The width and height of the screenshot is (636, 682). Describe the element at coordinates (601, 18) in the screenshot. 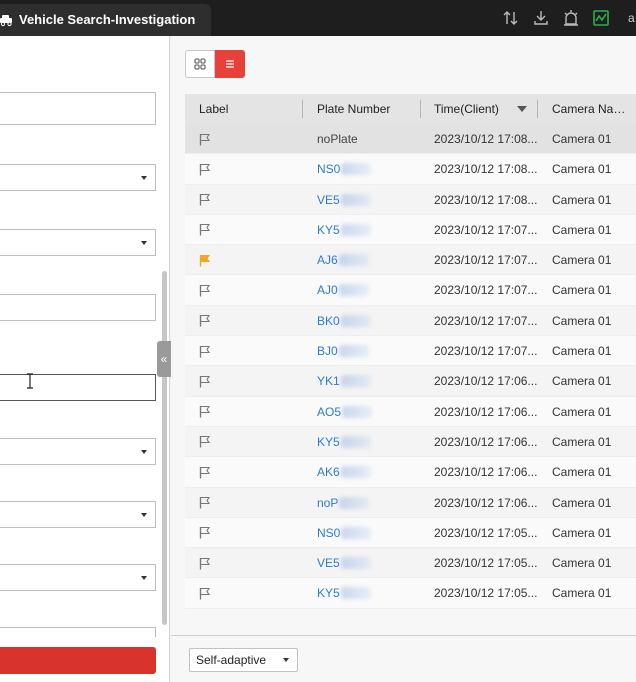

I see `monitor-icon` at that location.